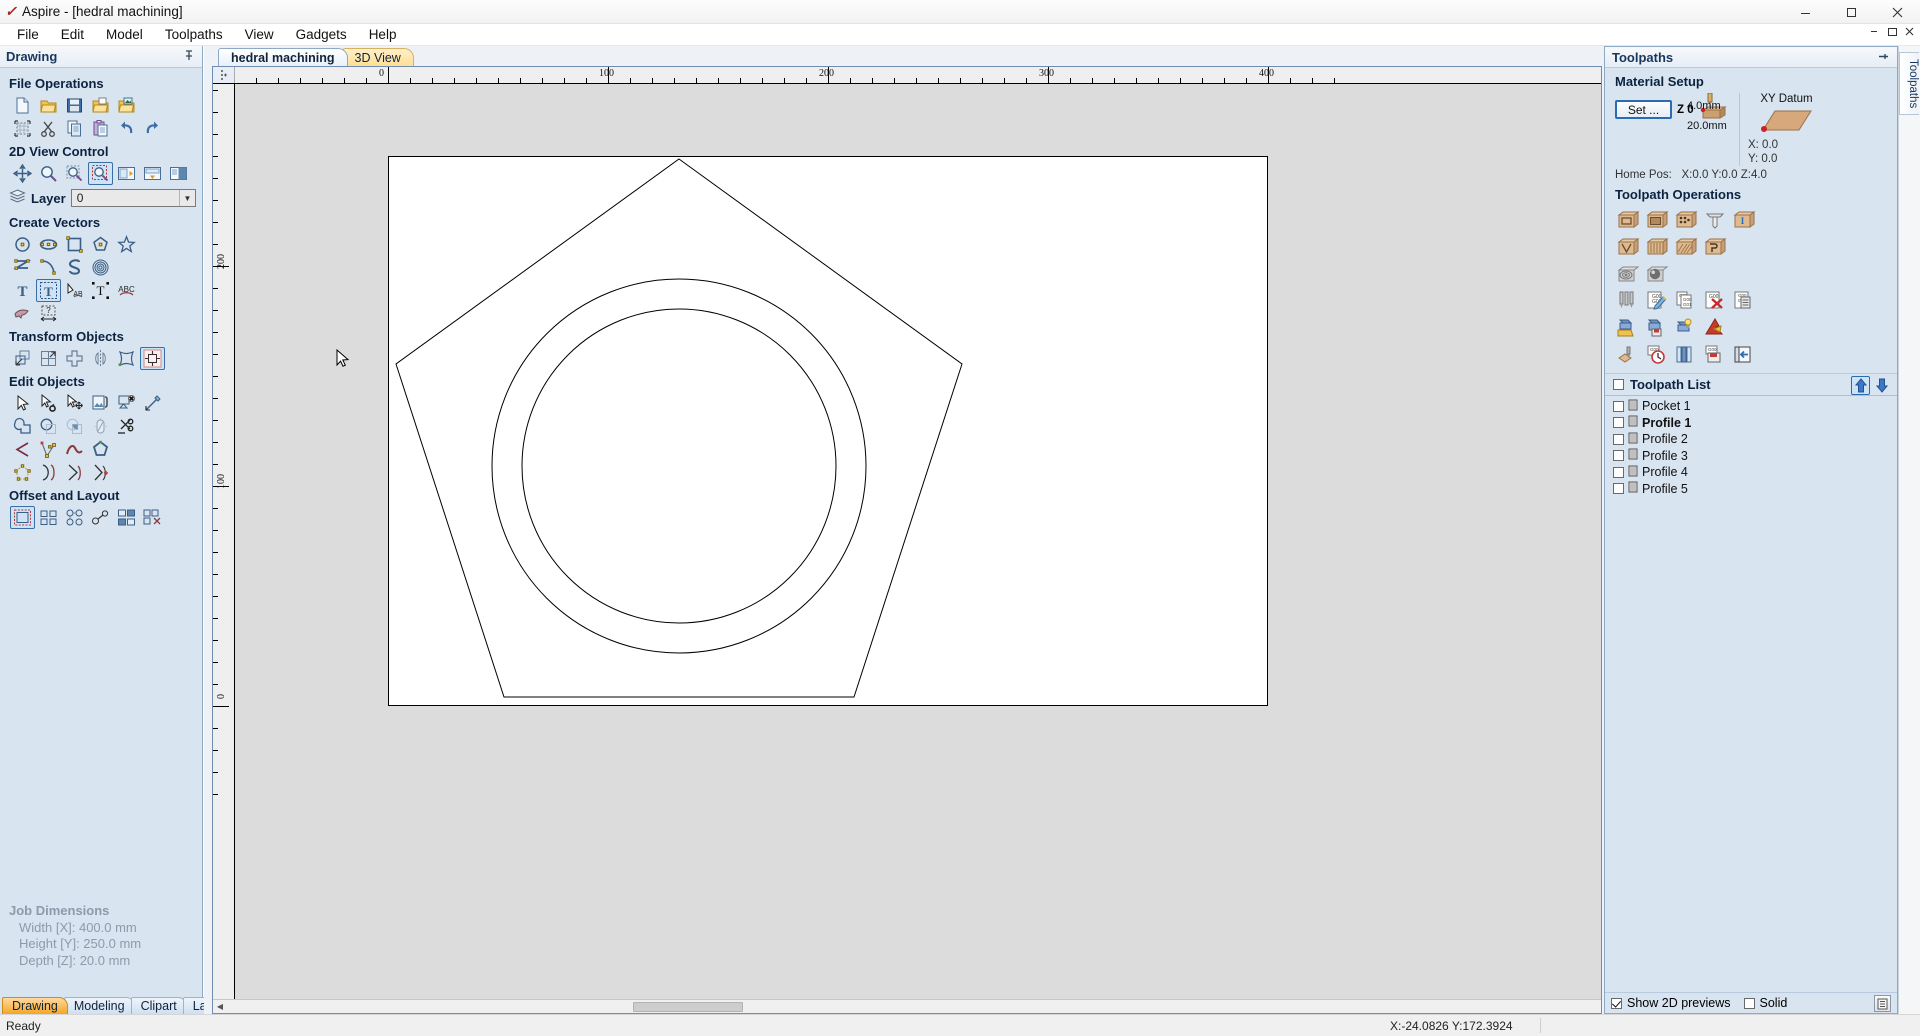 The height and width of the screenshot is (1036, 1920). I want to click on close-button, so click(1897, 12).